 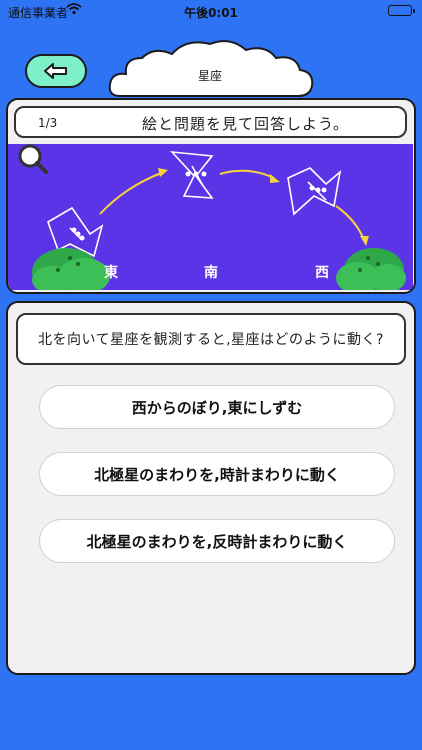 I want to click on magnifier-icon, so click(x=33, y=159).